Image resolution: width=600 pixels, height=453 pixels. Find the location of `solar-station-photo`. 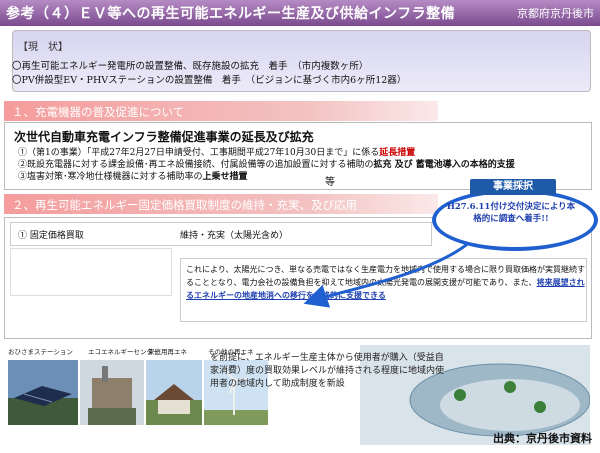

solar-station-photo is located at coordinates (43, 392).